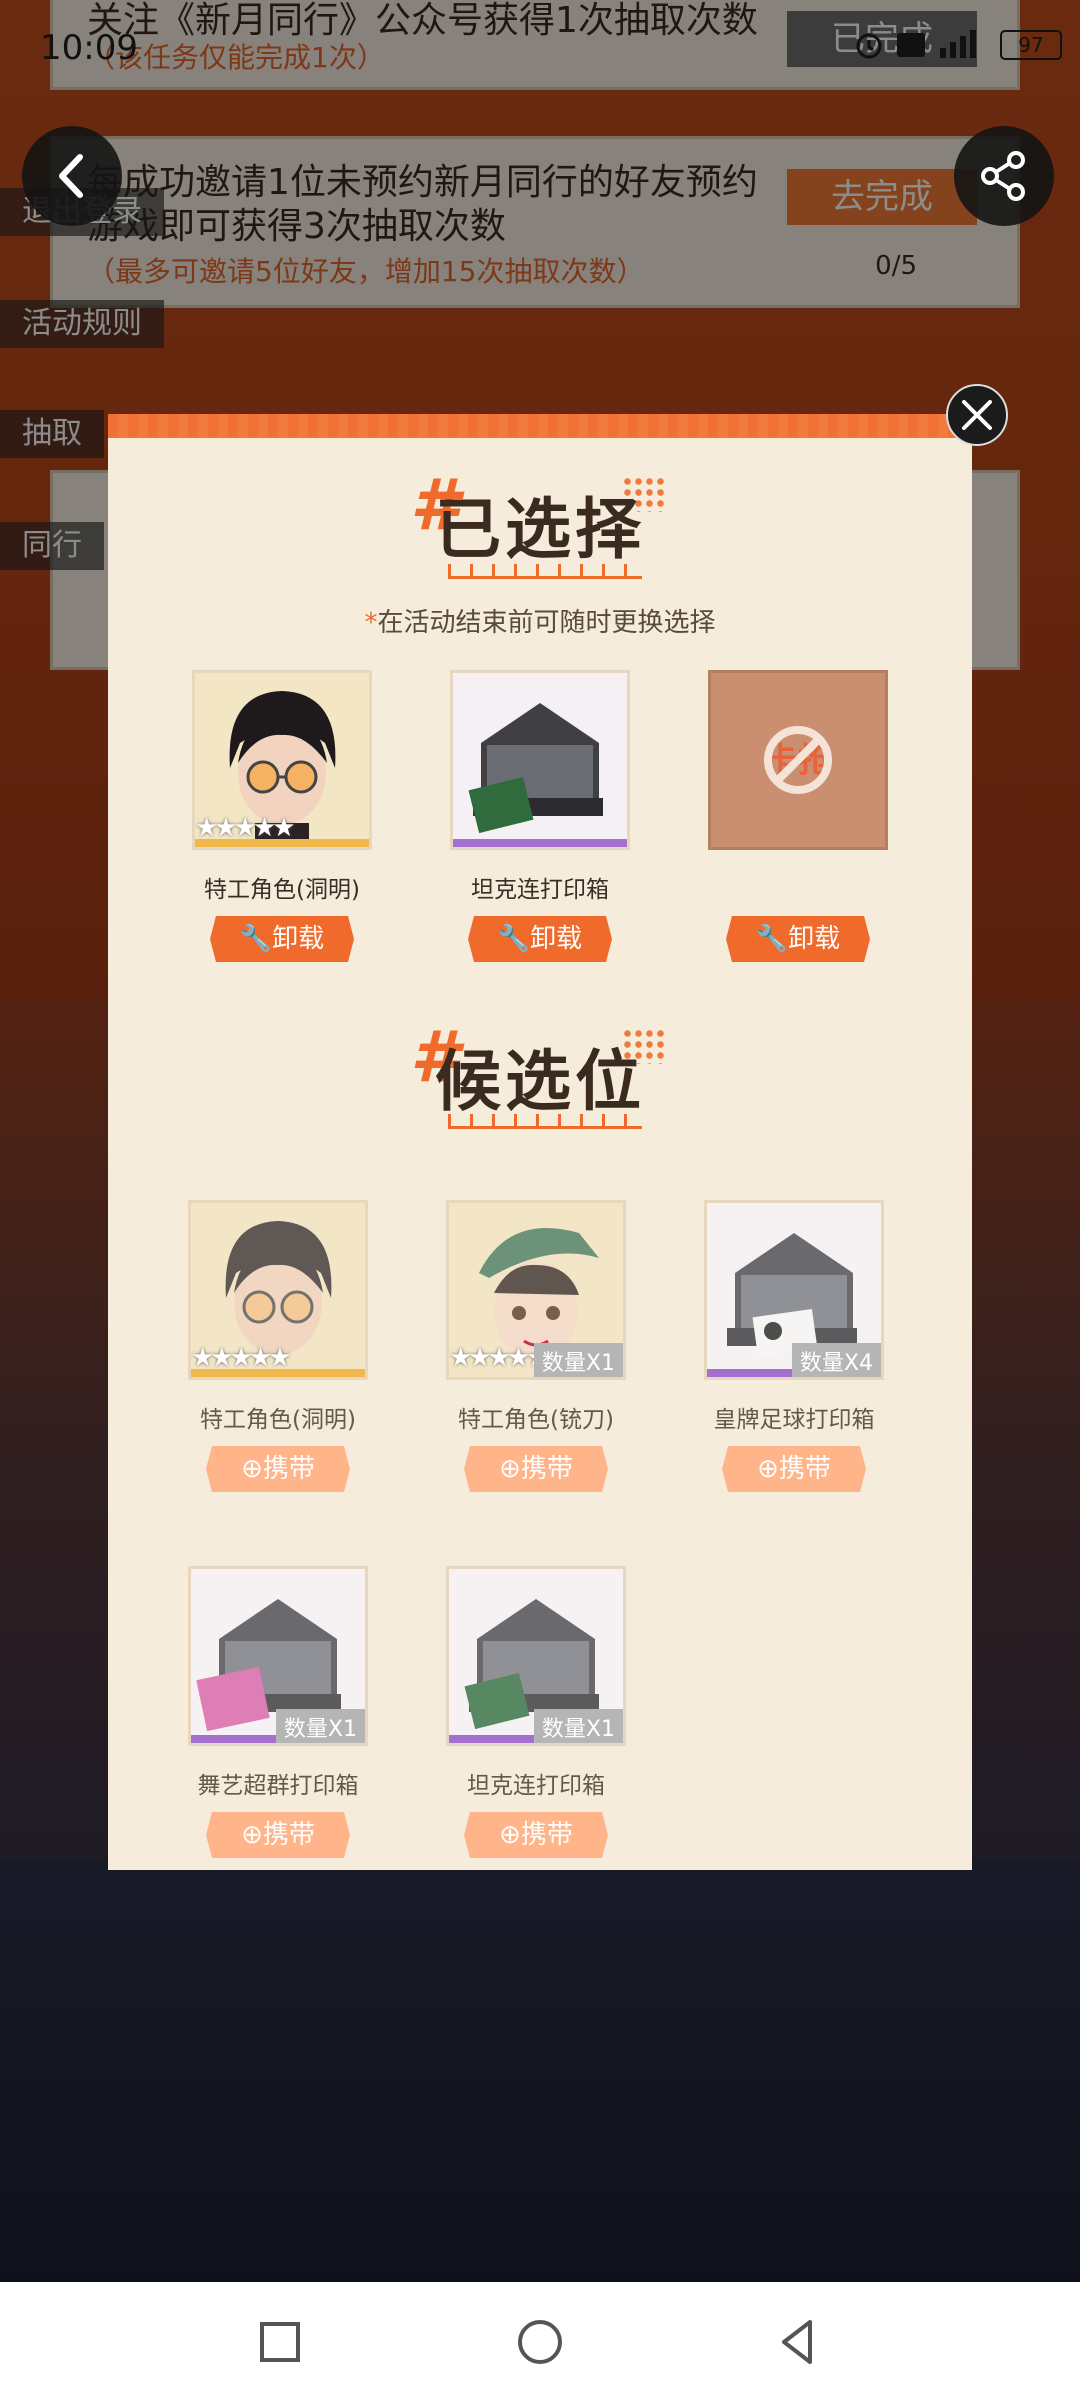 This screenshot has width=1080, height=2400. What do you see at coordinates (278, 1290) in the screenshot?
I see `candidate-slot-1: ★★★★★` at bounding box center [278, 1290].